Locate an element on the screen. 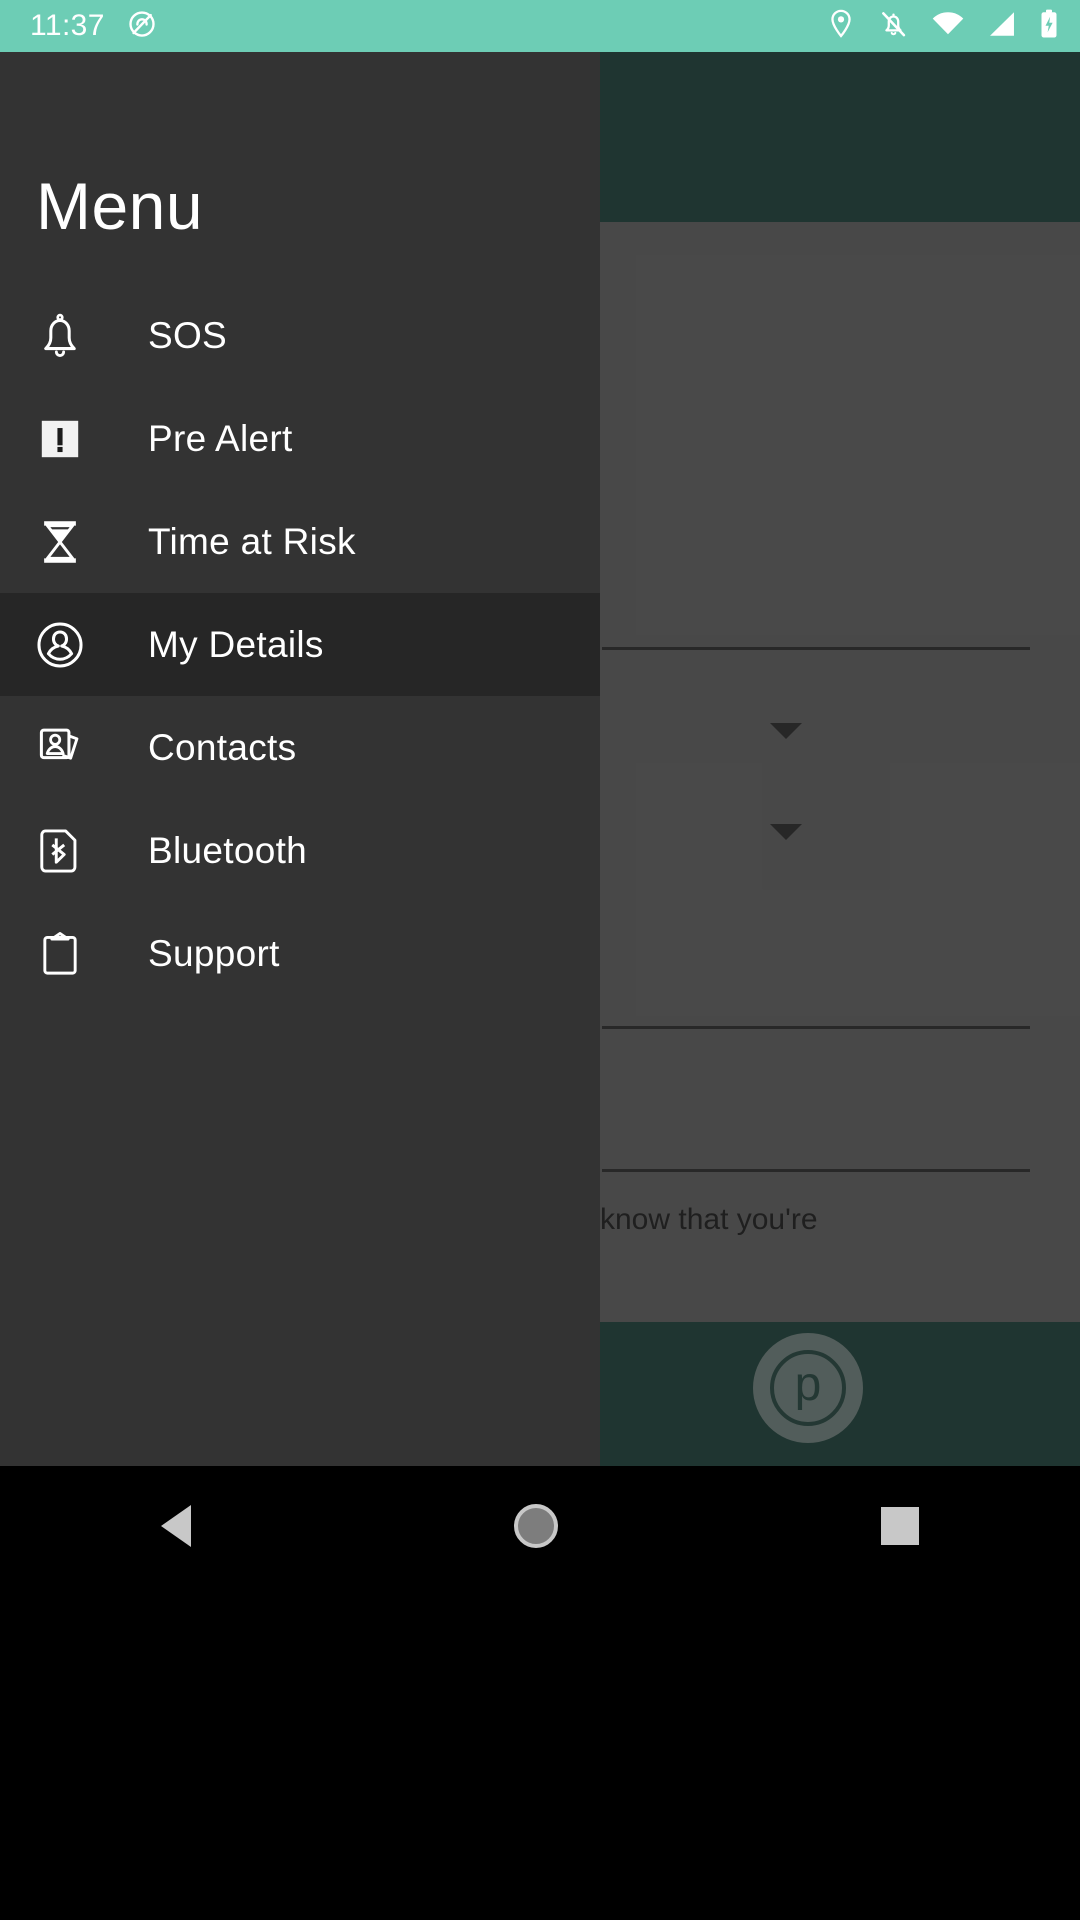 The width and height of the screenshot is (1080, 1920). menu-item-my-details: My Details is located at coordinates (300, 644).